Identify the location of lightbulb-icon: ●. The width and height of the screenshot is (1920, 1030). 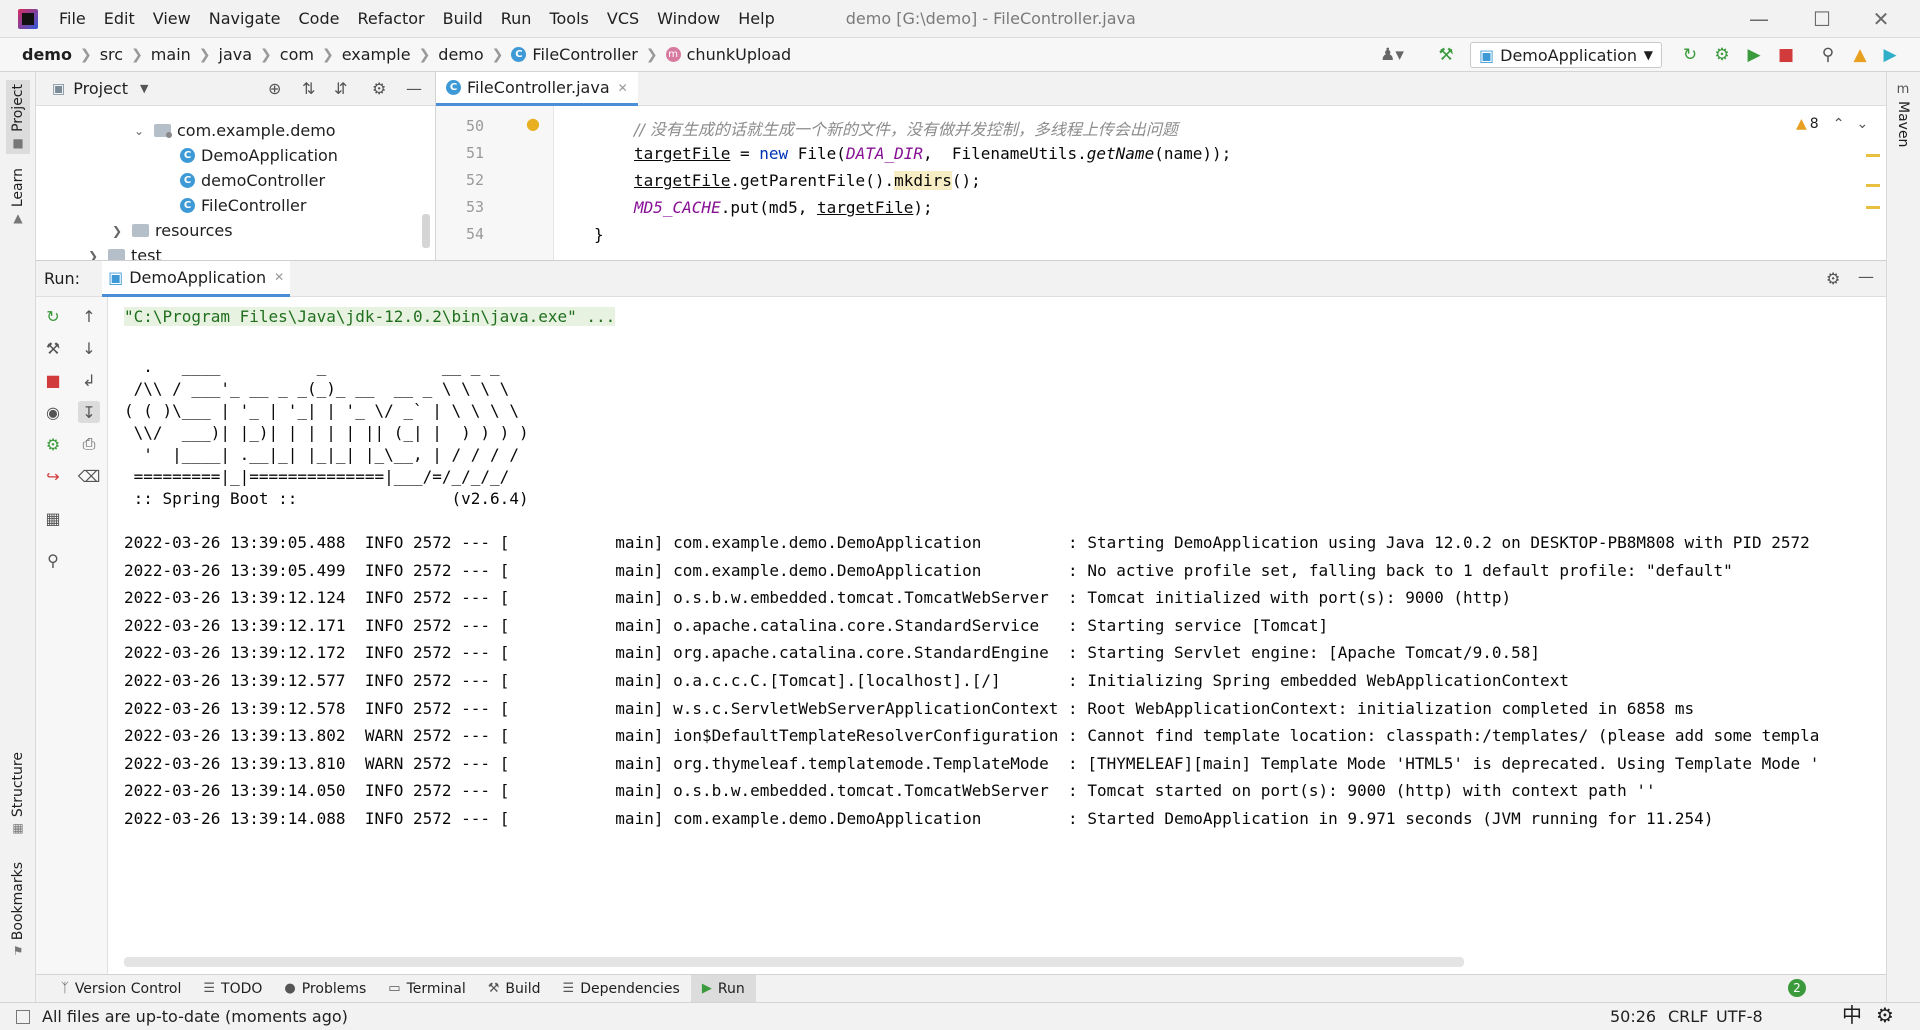
(533, 123).